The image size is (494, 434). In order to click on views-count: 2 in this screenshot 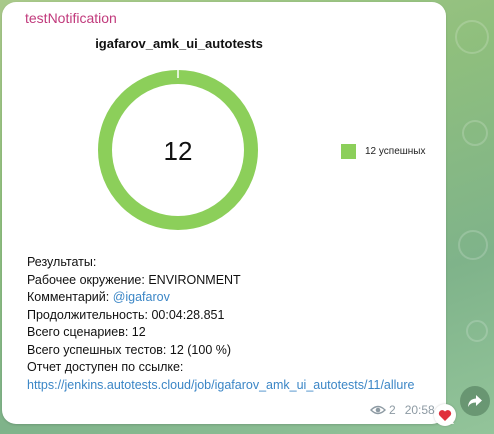, I will do `click(392, 410)`.